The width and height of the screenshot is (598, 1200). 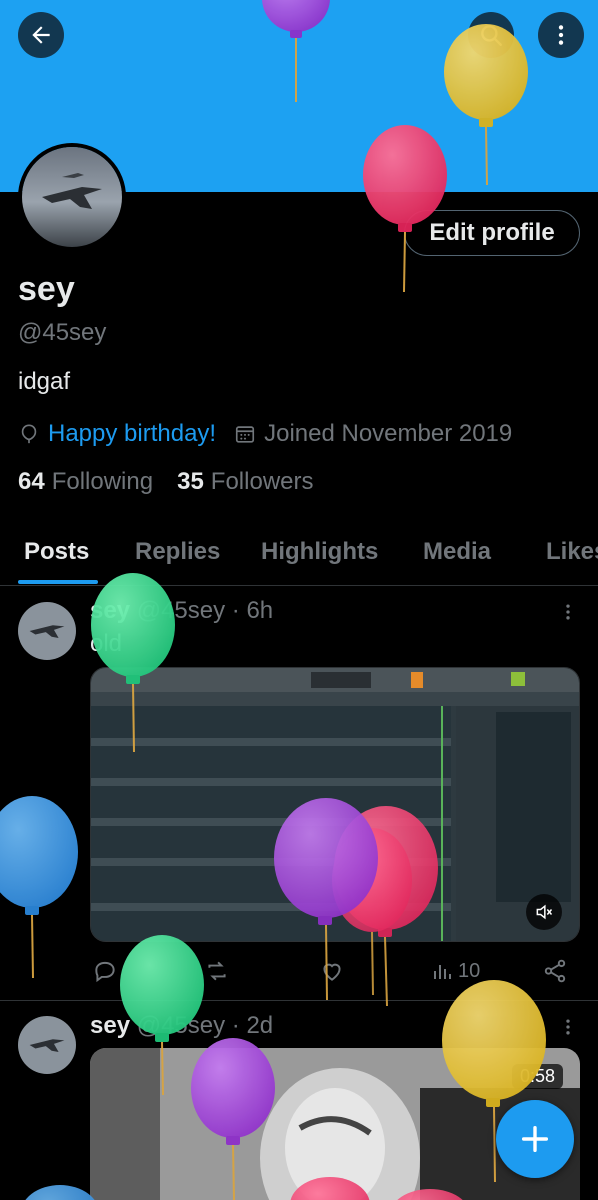 What do you see at coordinates (56, 552) in the screenshot?
I see `tab-posts: Posts` at bounding box center [56, 552].